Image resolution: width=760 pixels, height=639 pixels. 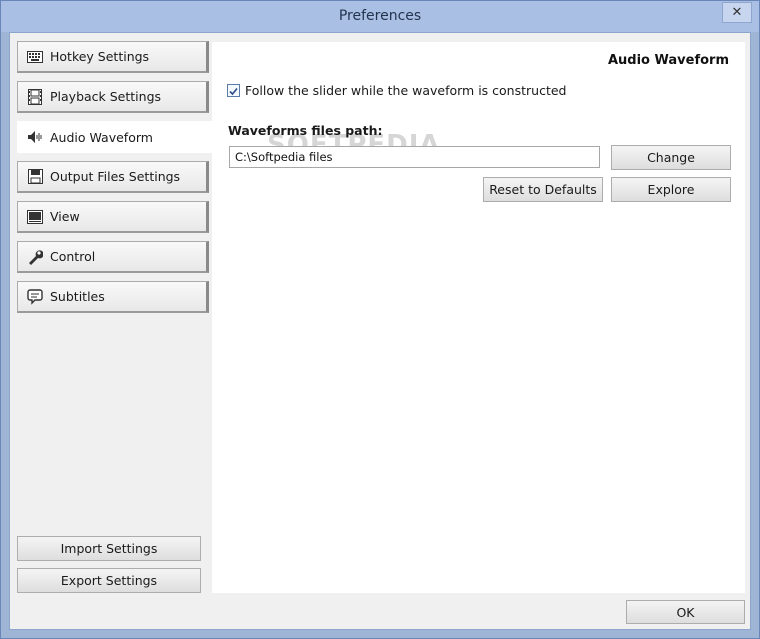 I want to click on nav-control: Control, so click(x=113, y=257).